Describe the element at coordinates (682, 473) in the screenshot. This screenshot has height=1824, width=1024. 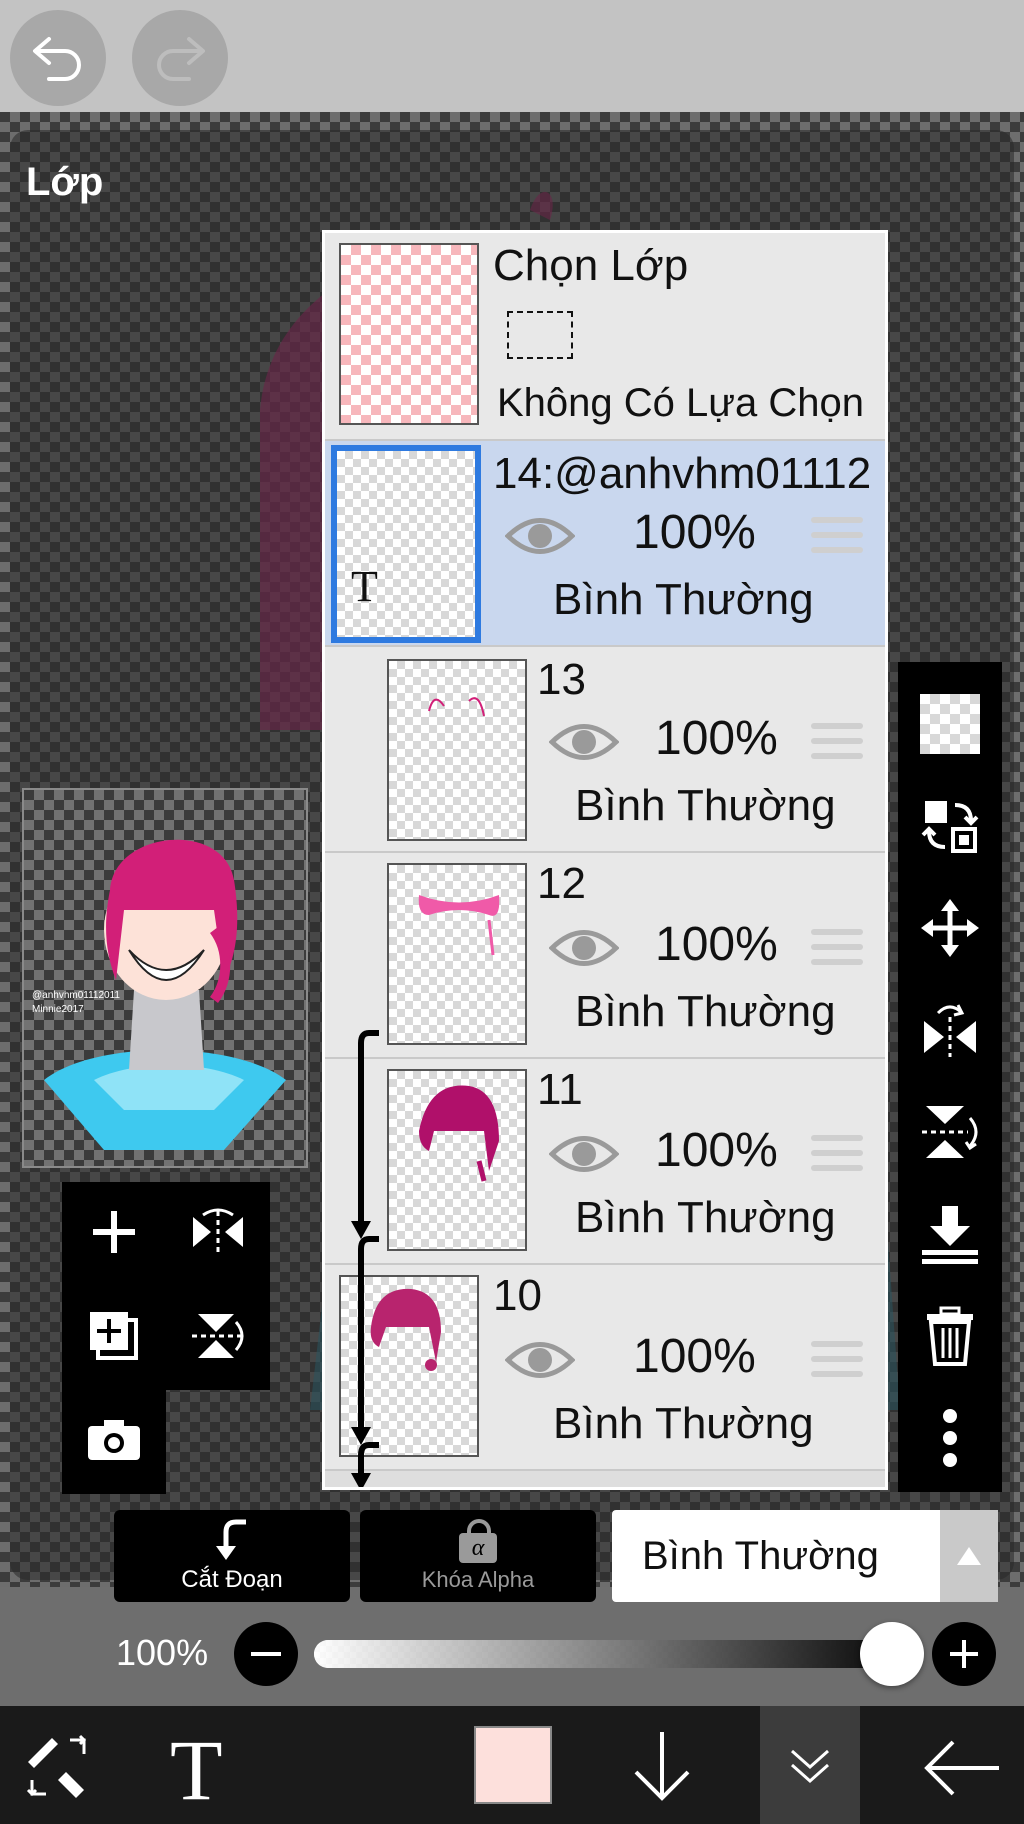
I see `layer-14-name: 14:@anhvhm01112` at that location.